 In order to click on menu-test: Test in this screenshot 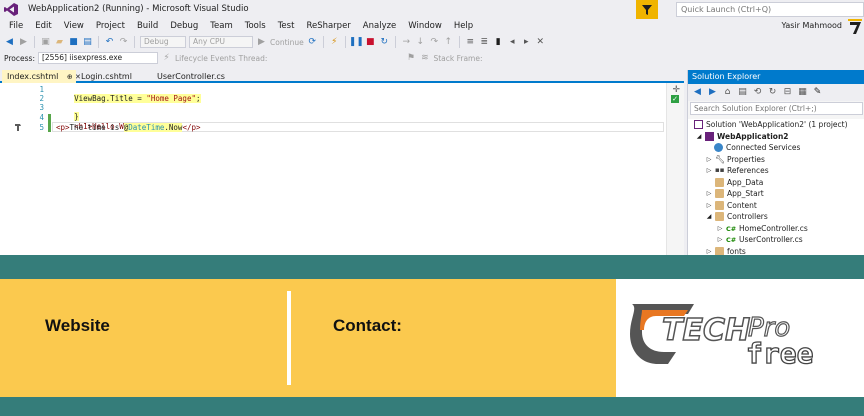, I will do `click(286, 26)`.